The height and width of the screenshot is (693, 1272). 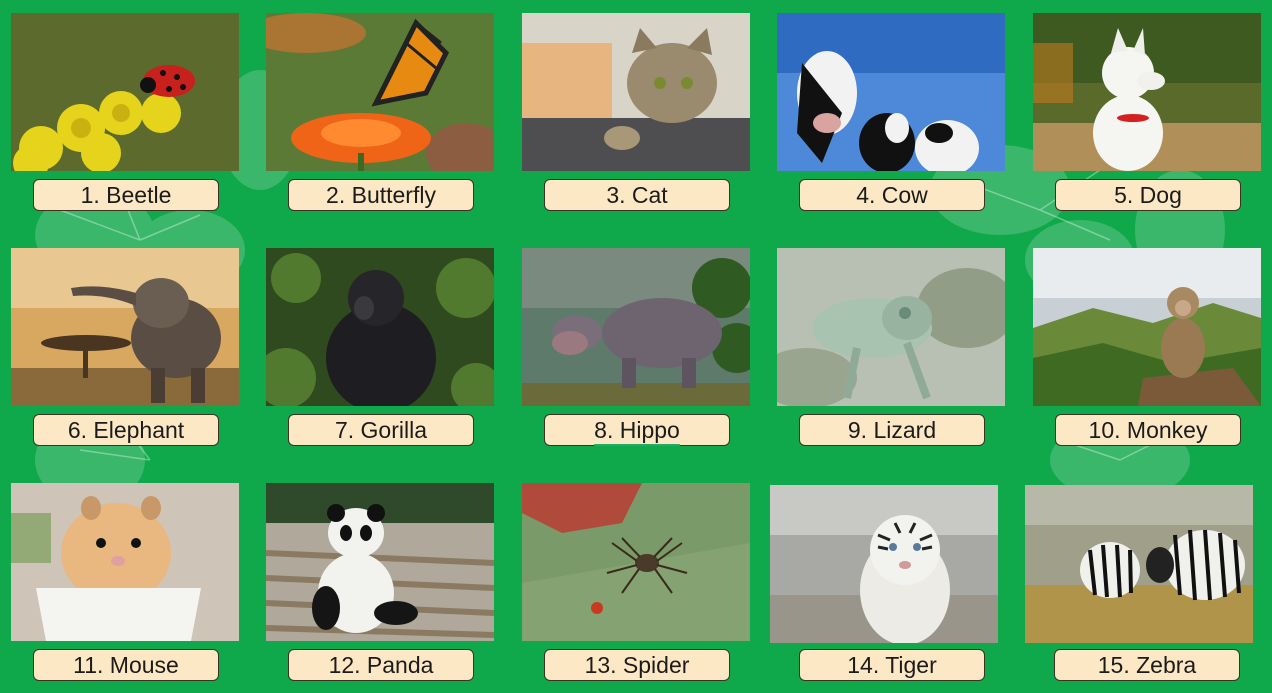 I want to click on hippo-photo, so click(x=636, y=327).